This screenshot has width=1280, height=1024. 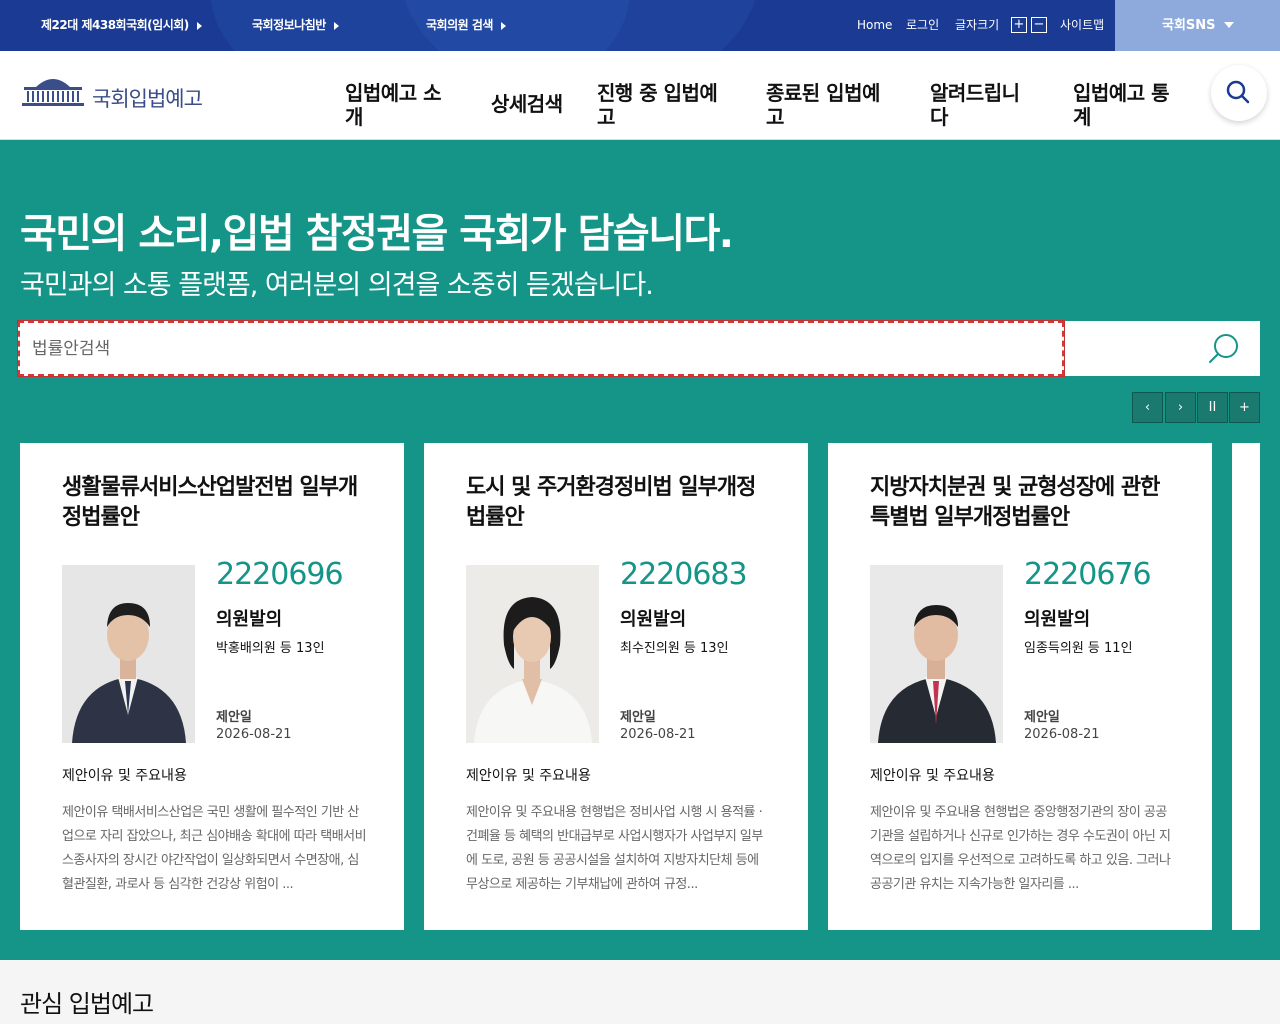 I want to click on bill-title: 지방자치분권 및 균형성장에 관한 특별법 일부개정법률안, so click(x=1020, y=503).